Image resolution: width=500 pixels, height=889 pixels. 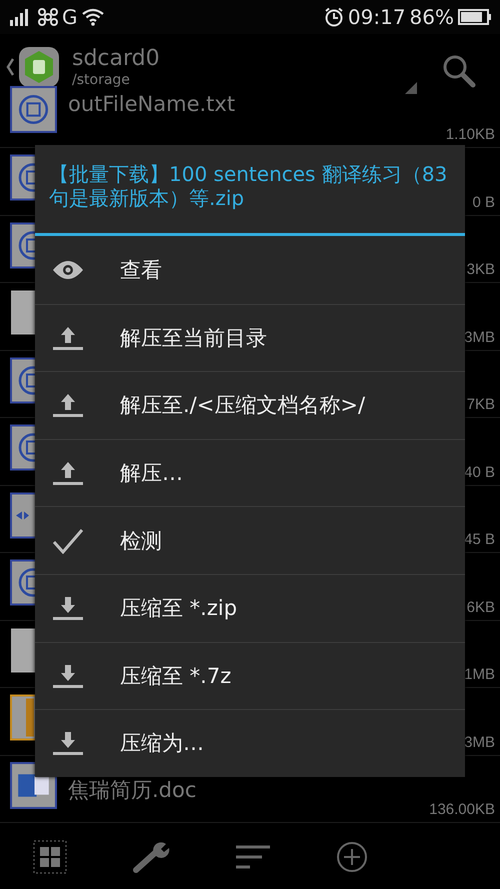 I want to click on file-name: outFileName.txt, so click(x=152, y=104).